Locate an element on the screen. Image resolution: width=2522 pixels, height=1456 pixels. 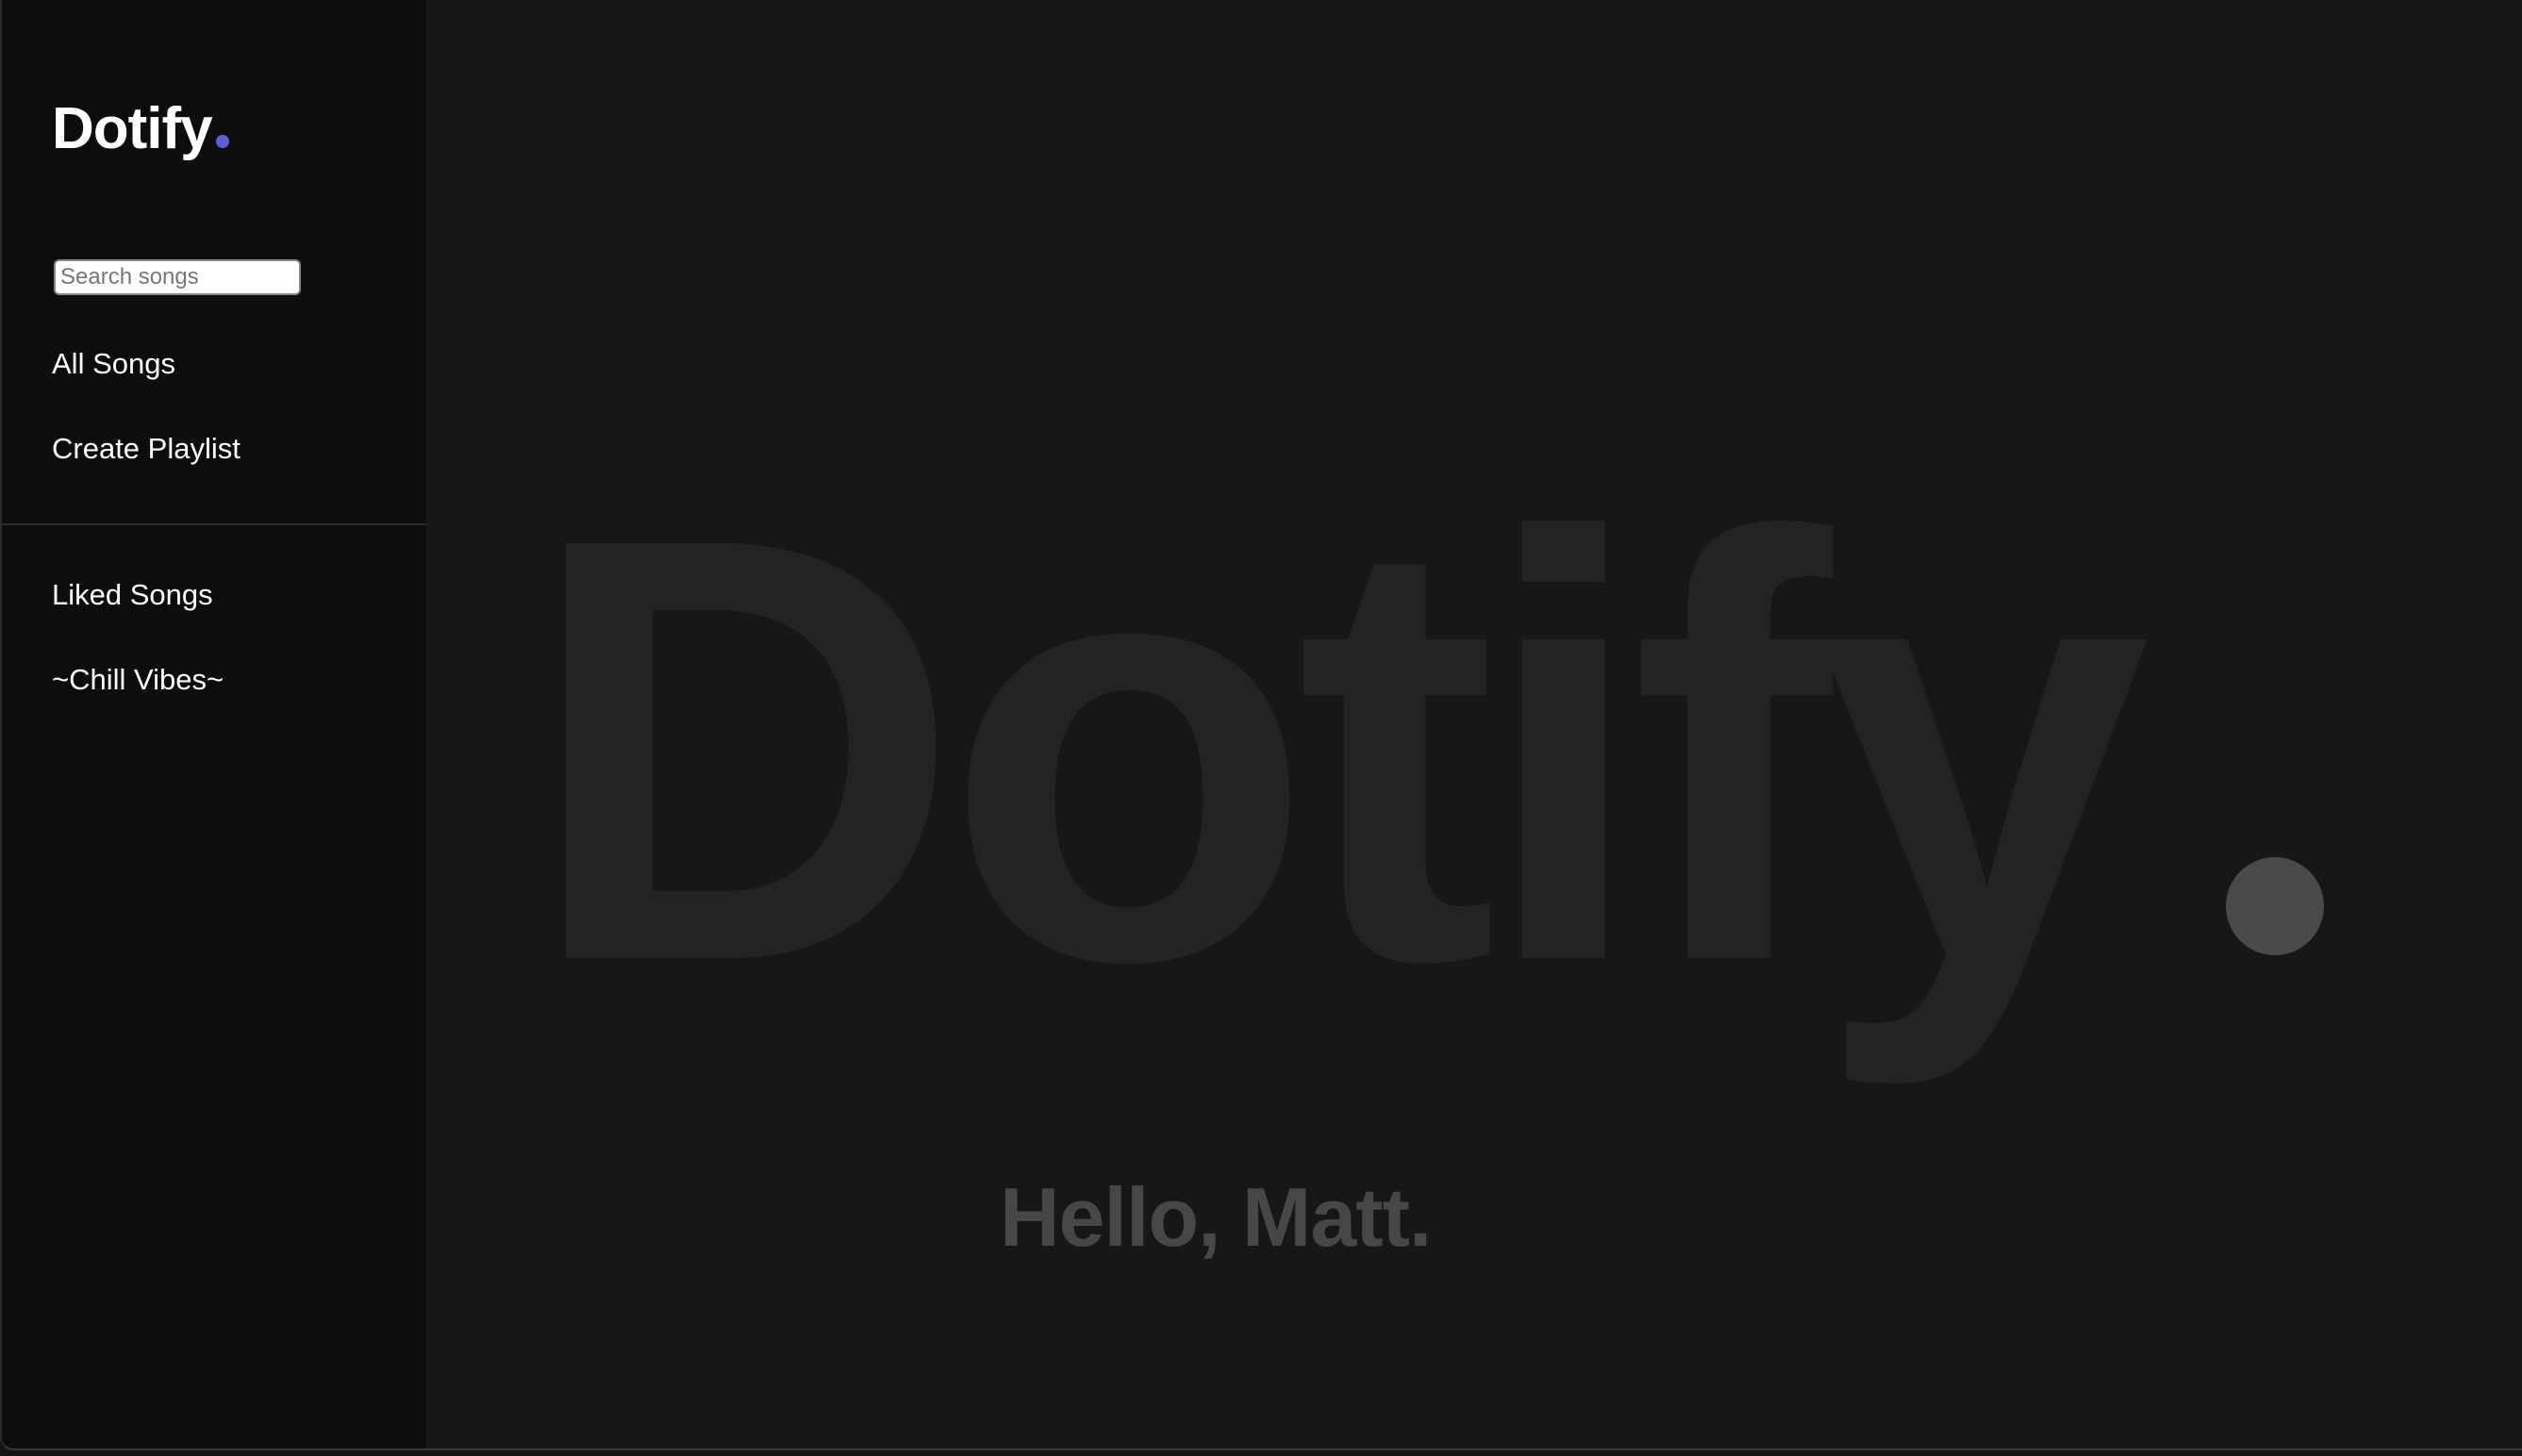
app-logo-text: Dotify is located at coordinates (132, 128).